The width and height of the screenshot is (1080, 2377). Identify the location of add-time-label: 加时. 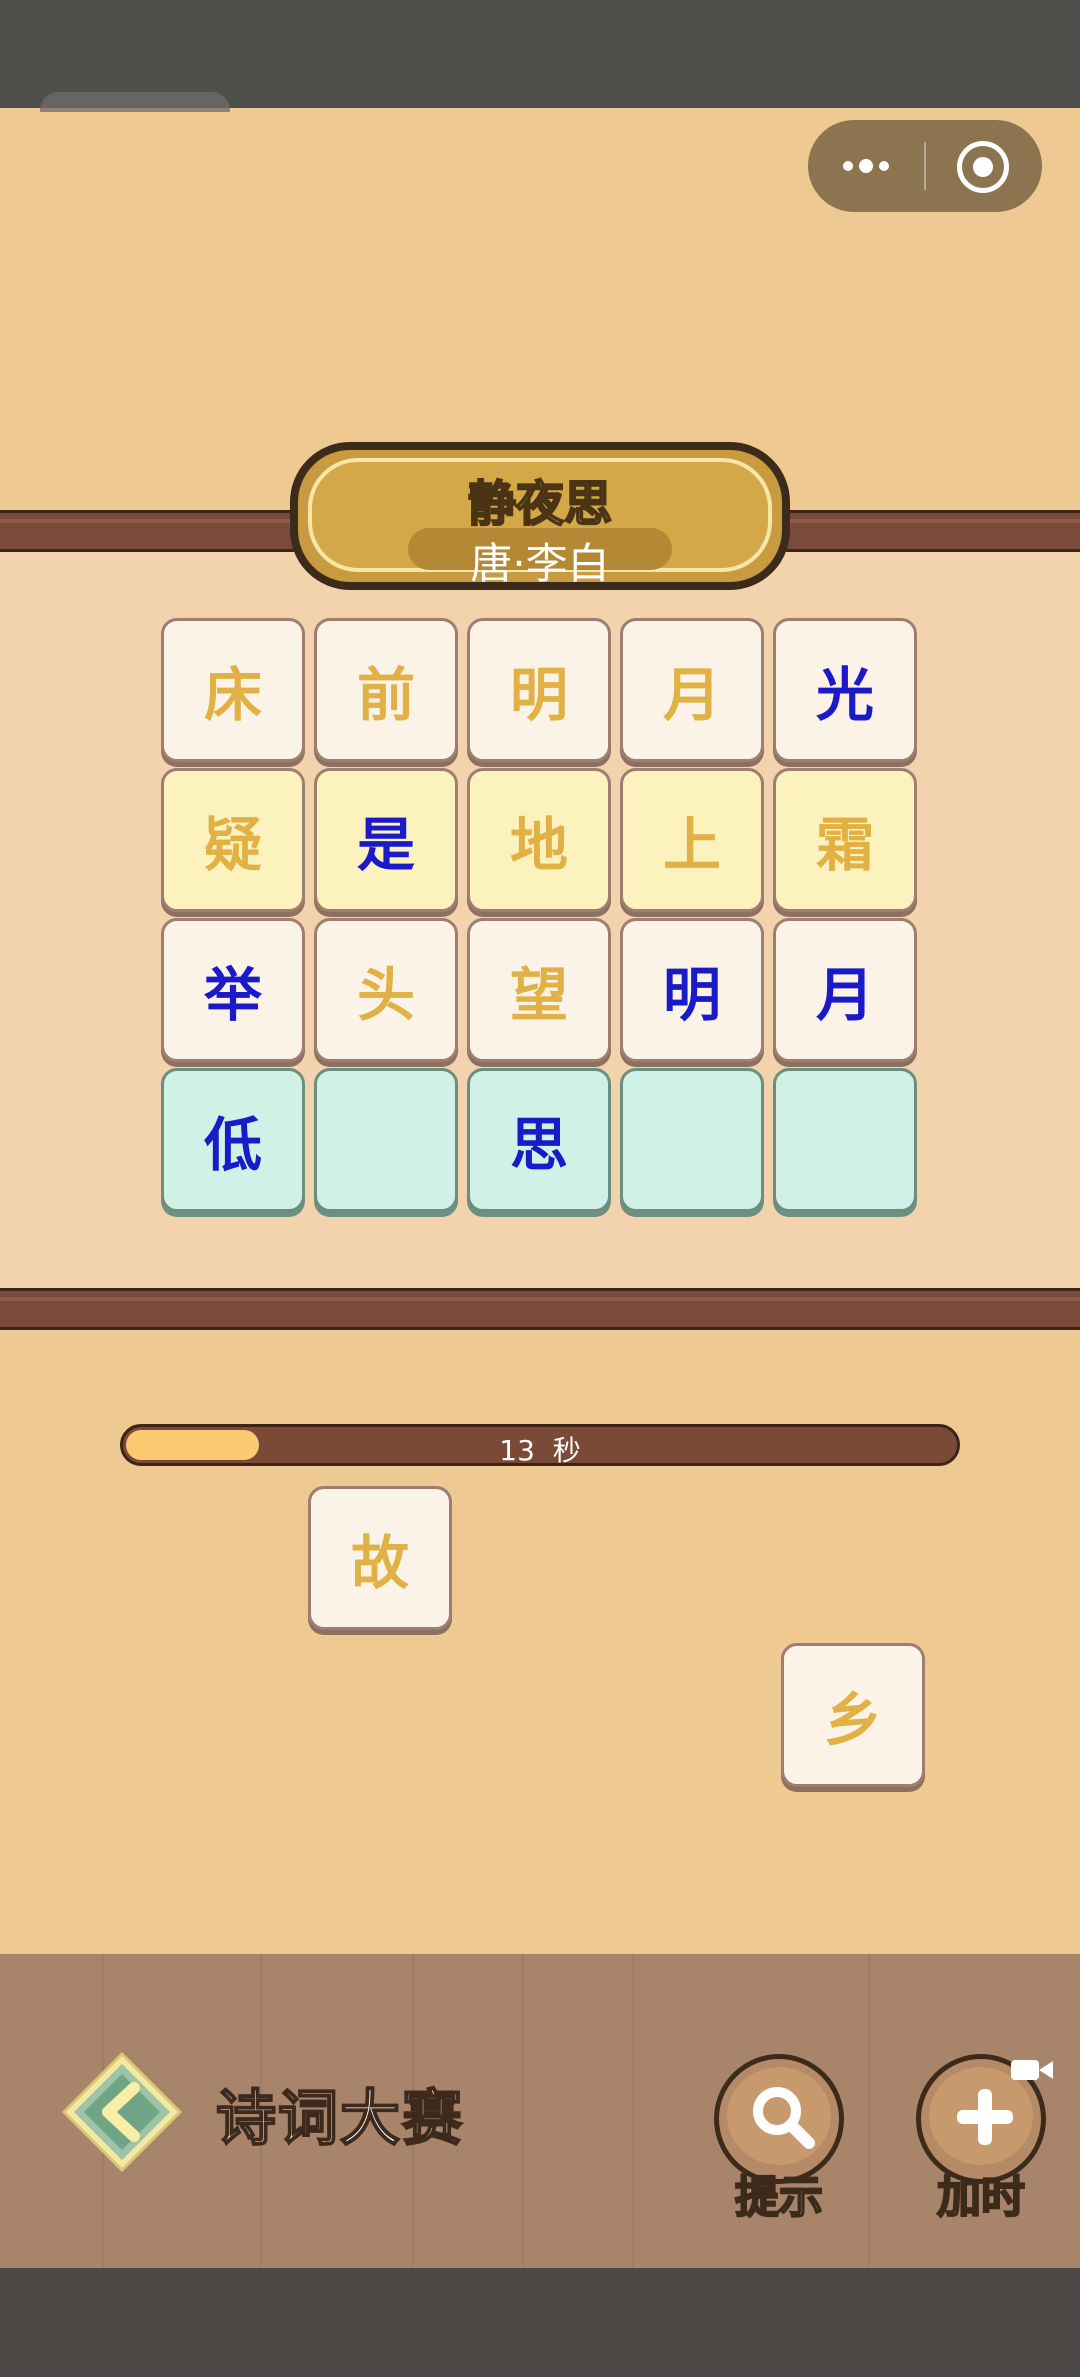
(981, 2197).